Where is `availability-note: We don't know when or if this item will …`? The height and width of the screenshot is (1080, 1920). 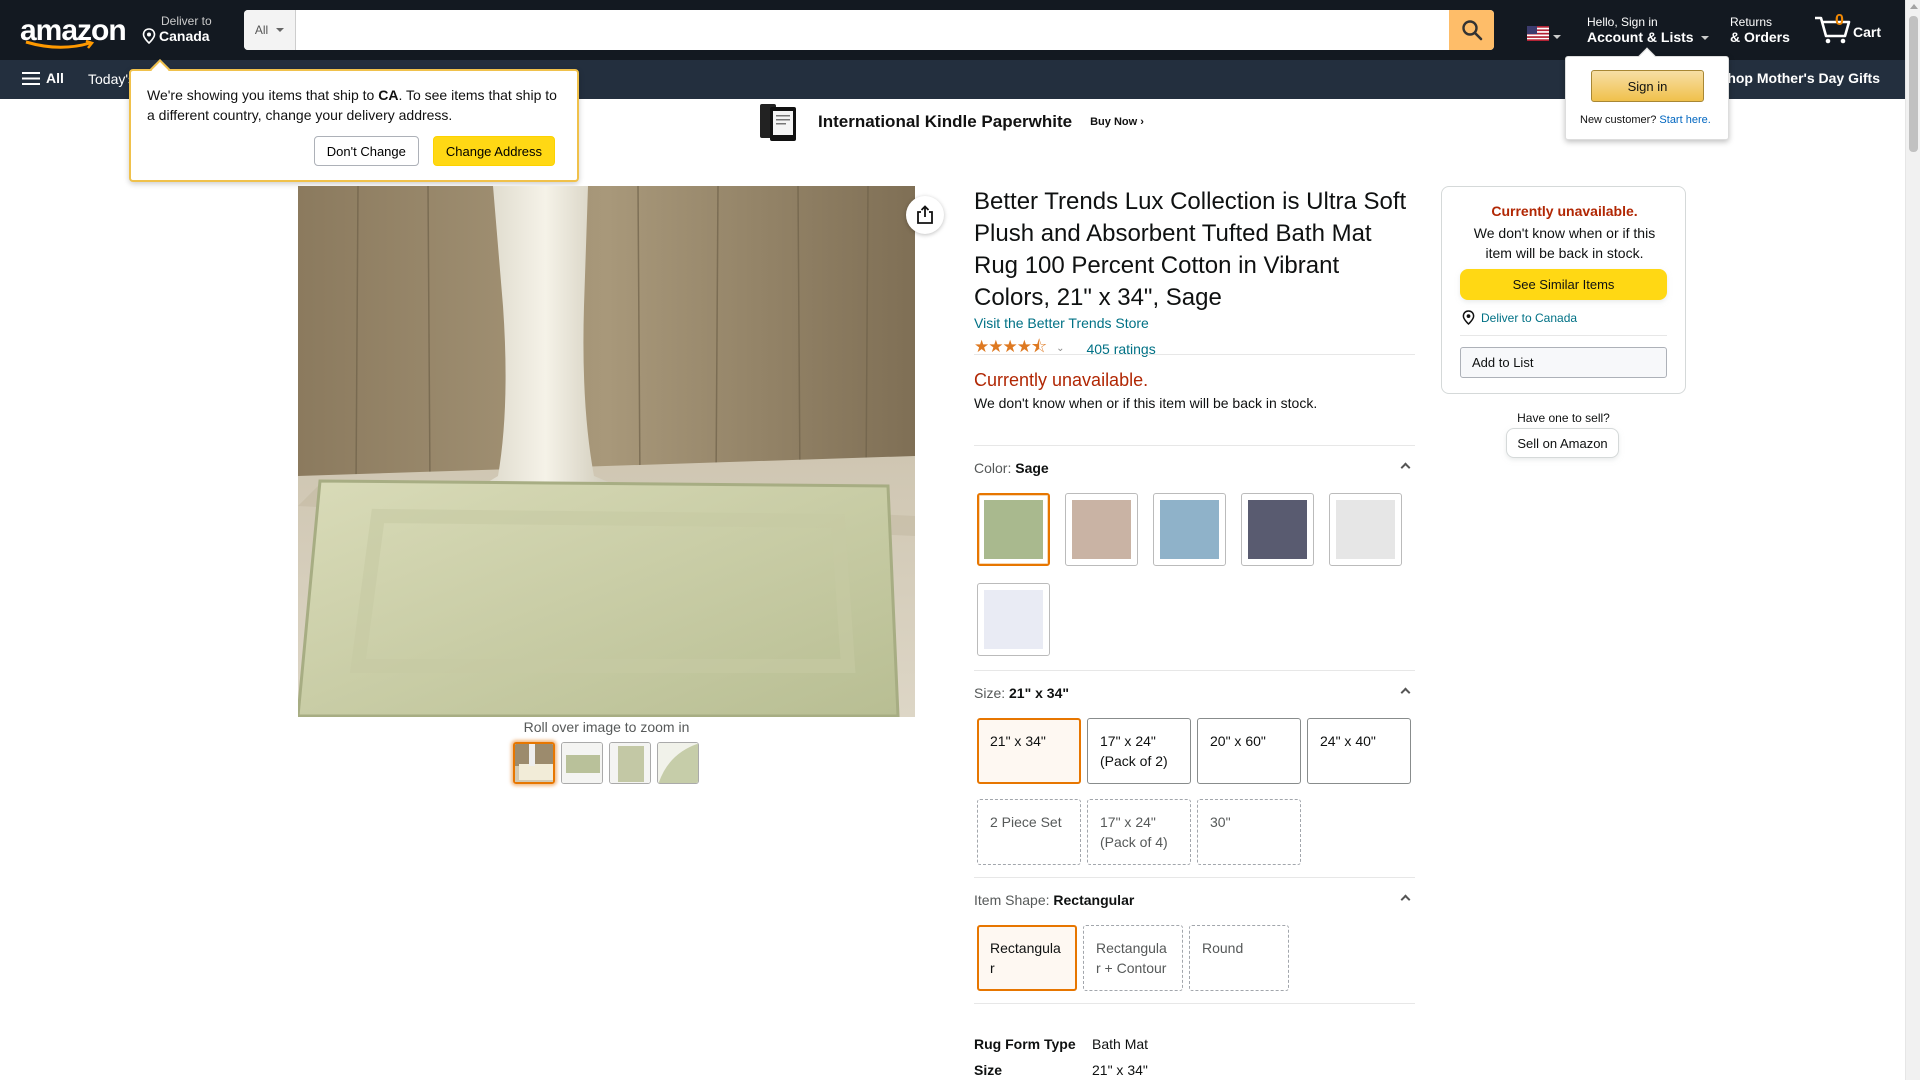 availability-note: We don't know when or if this item will … is located at coordinates (1146, 403).